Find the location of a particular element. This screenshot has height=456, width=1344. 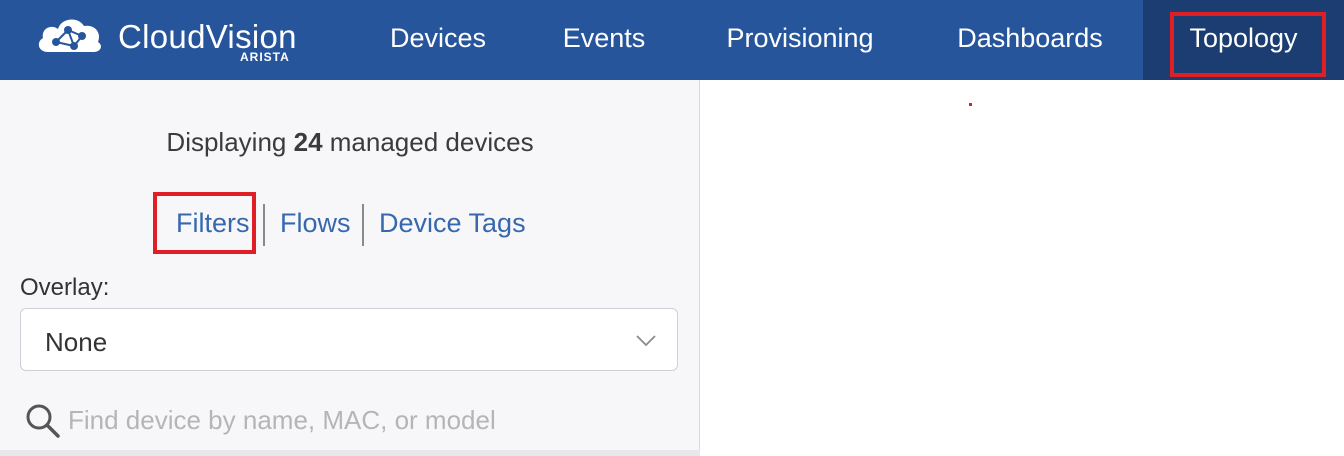

device-count-summary: Displaying 24 managed devices is located at coordinates (350, 142).